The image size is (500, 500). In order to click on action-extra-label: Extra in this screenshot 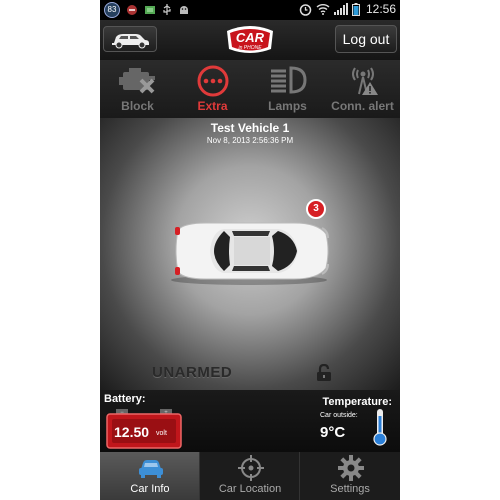, I will do `click(212, 106)`.